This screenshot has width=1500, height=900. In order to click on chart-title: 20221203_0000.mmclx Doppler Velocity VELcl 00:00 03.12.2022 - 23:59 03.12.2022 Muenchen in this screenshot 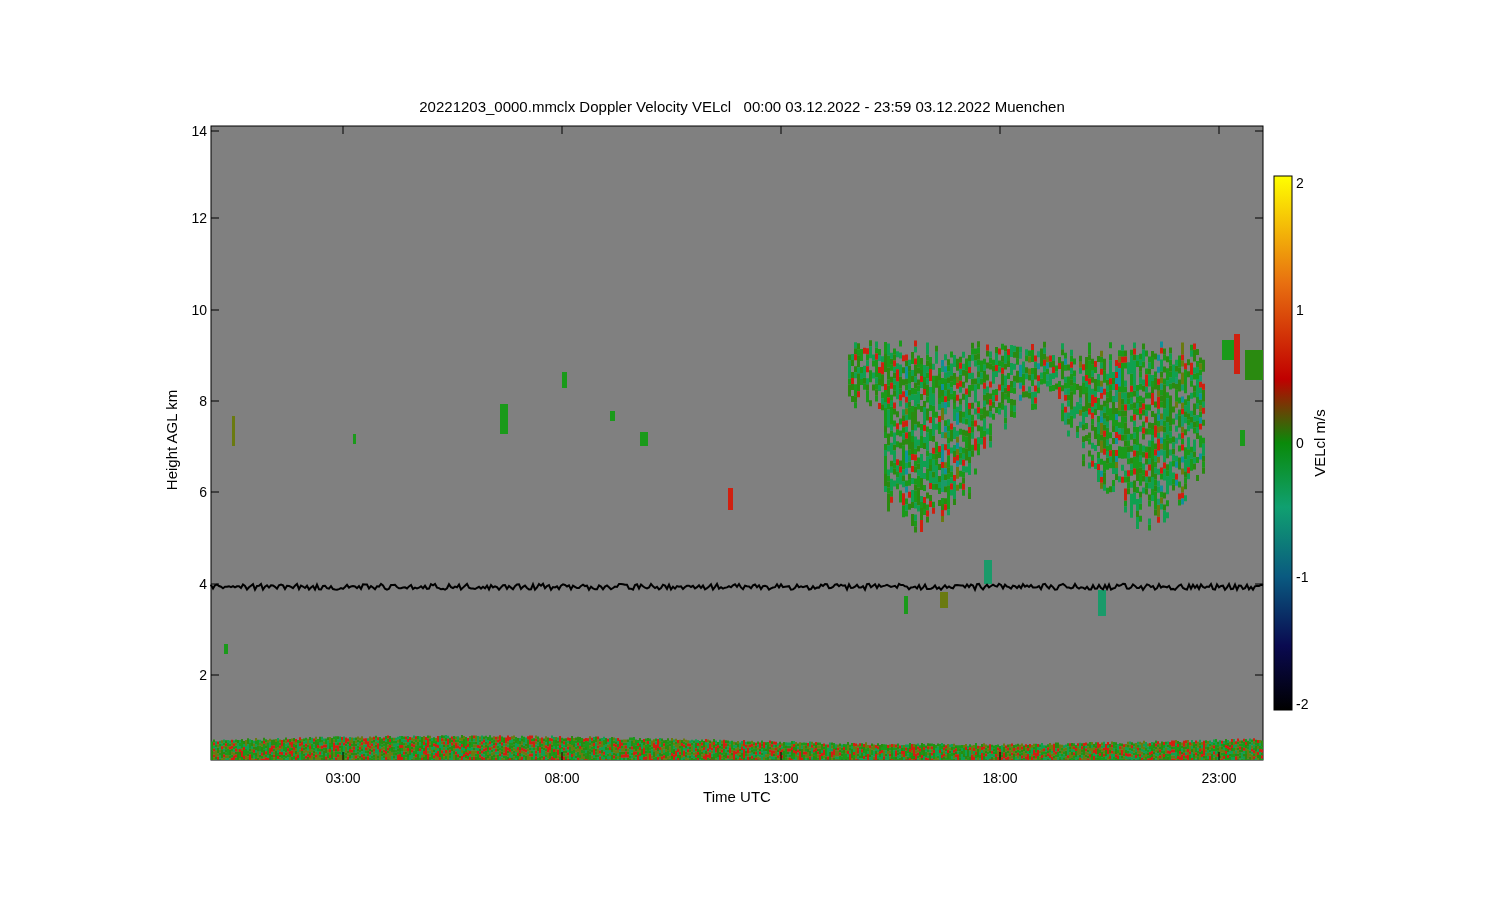, I will do `click(742, 106)`.